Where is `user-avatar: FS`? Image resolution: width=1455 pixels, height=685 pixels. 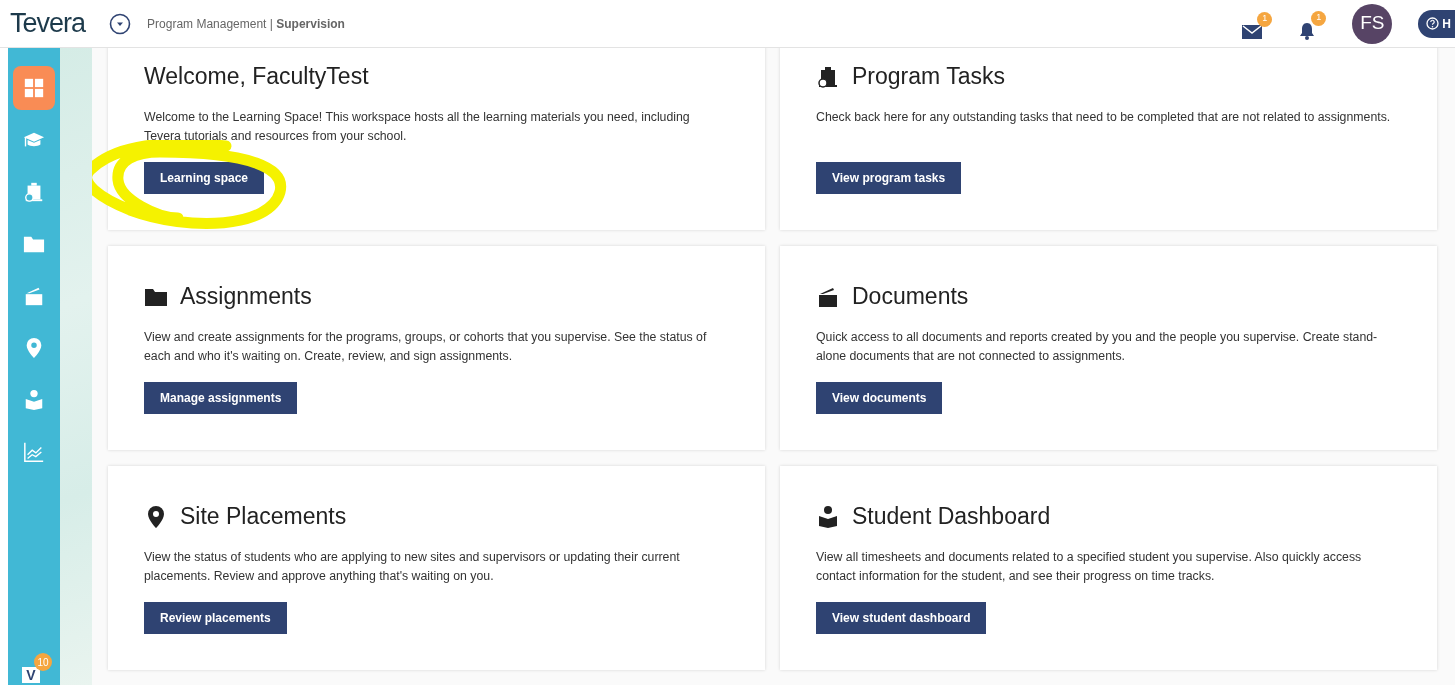 user-avatar: FS is located at coordinates (1372, 23).